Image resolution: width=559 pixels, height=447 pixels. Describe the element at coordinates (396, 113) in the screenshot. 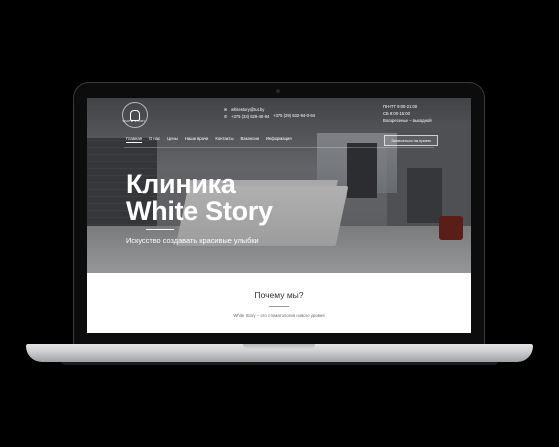

I see `hours-saturday: СБ 9:00-15:00` at that location.